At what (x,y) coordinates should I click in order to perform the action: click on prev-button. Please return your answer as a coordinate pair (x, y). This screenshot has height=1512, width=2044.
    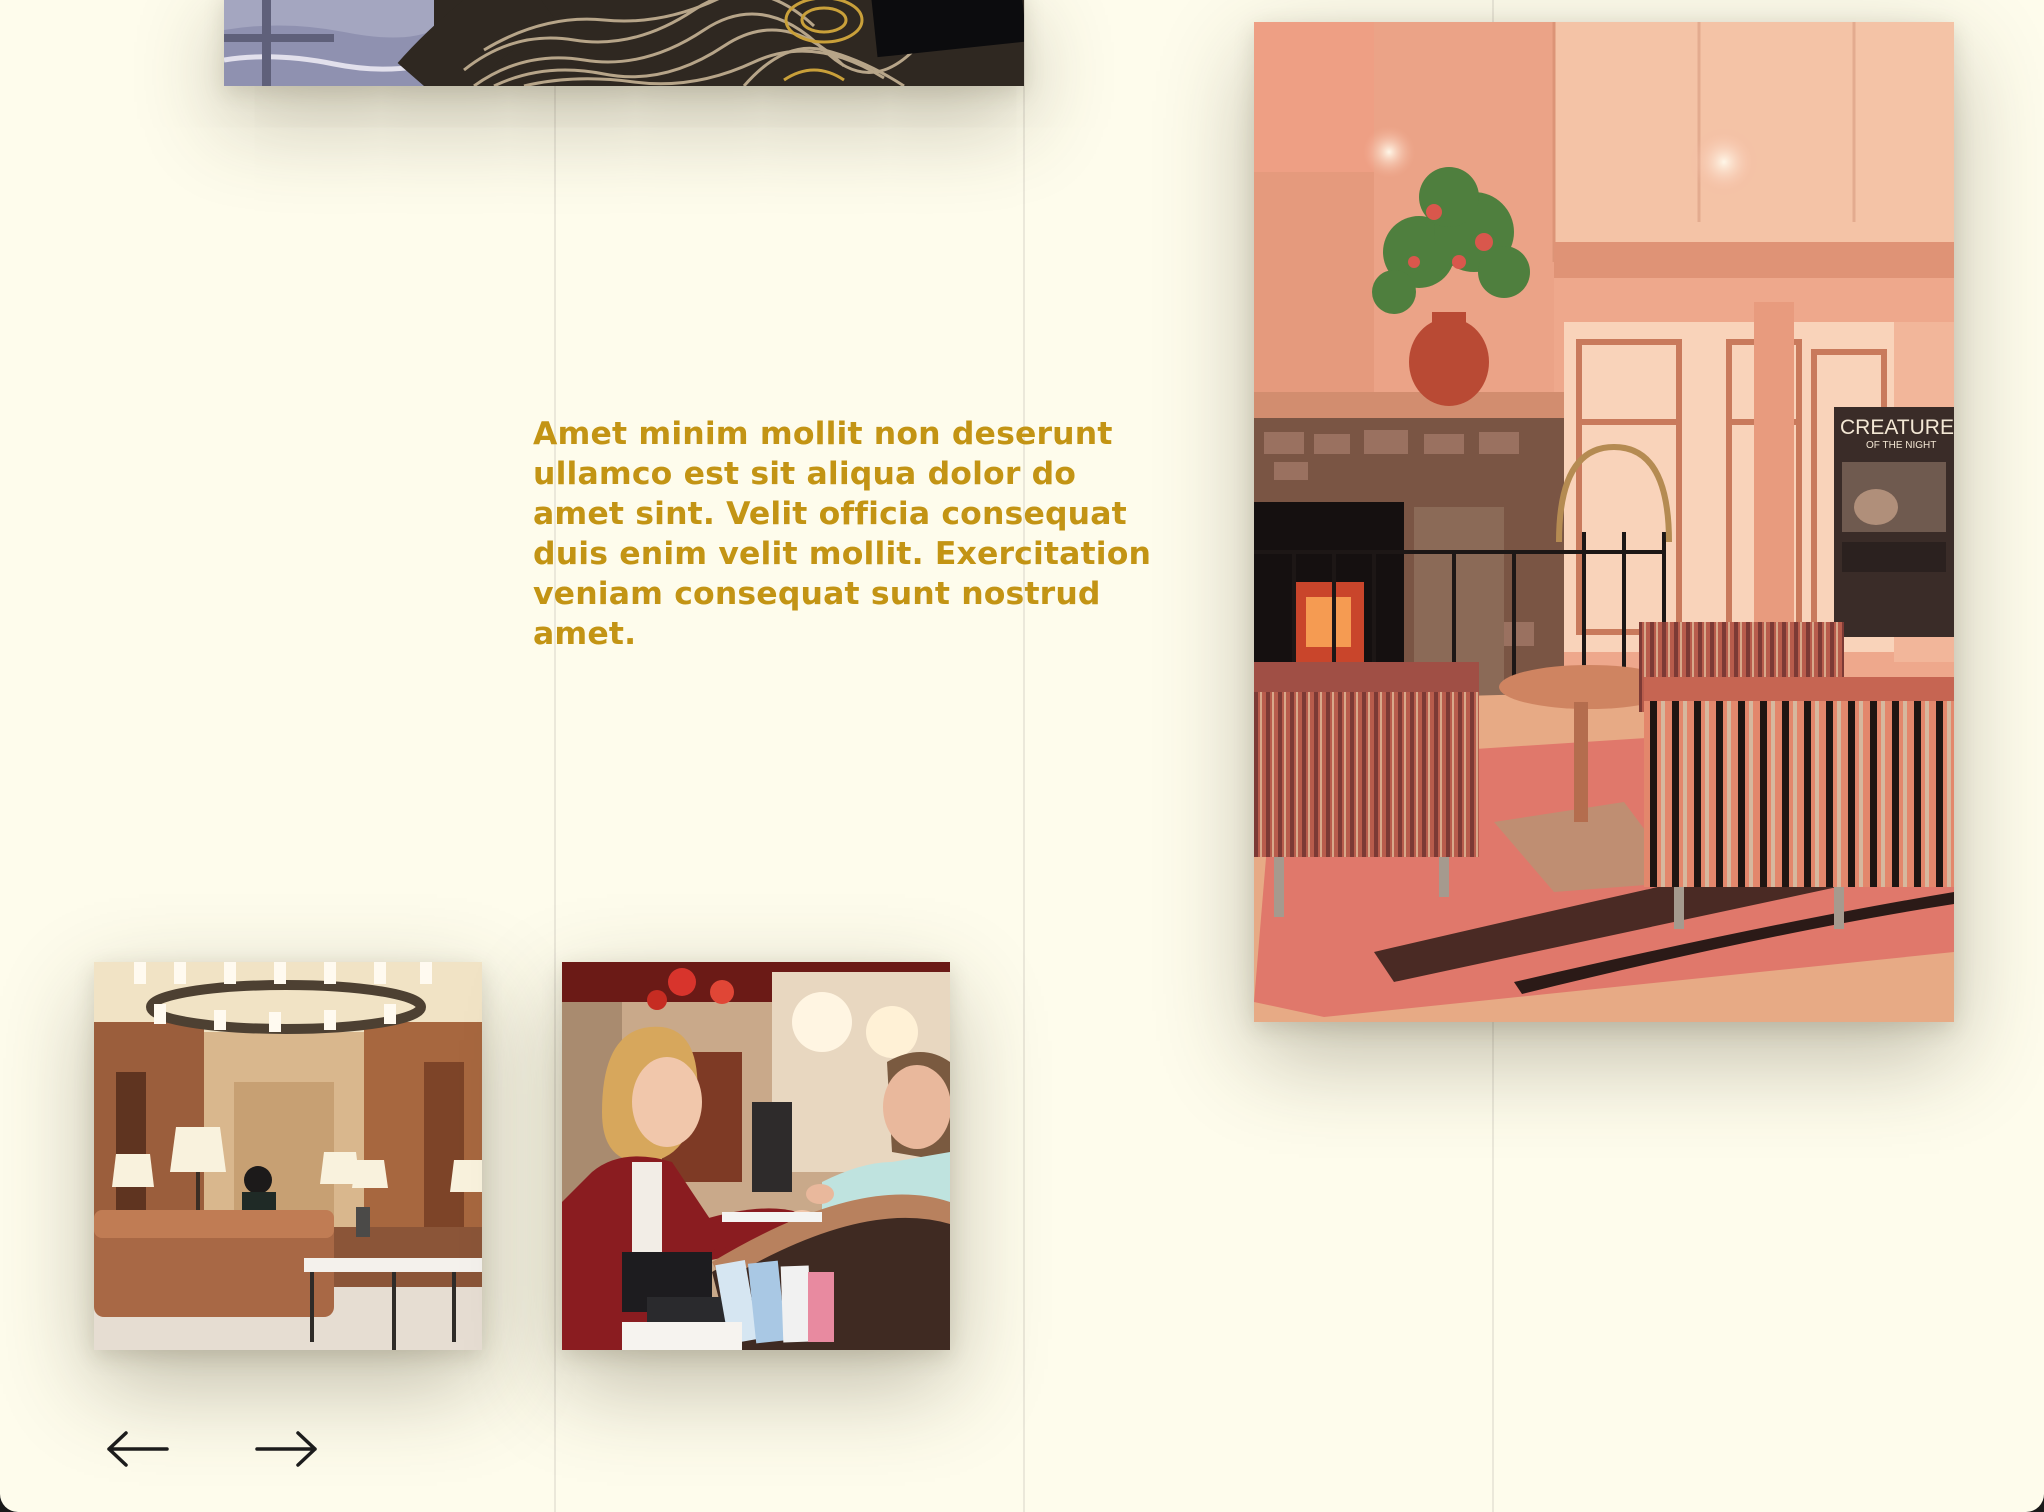
    Looking at the image, I should click on (137, 1449).